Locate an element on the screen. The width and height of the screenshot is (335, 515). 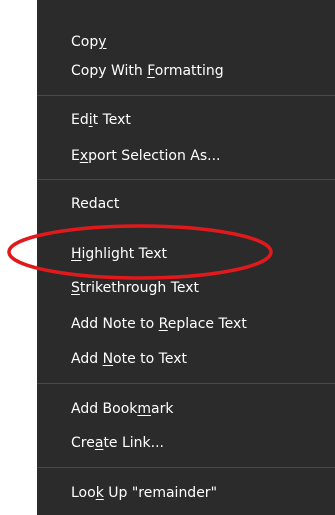
menu-item-look-up: Look Up "remainder" is located at coordinates (144, 493).